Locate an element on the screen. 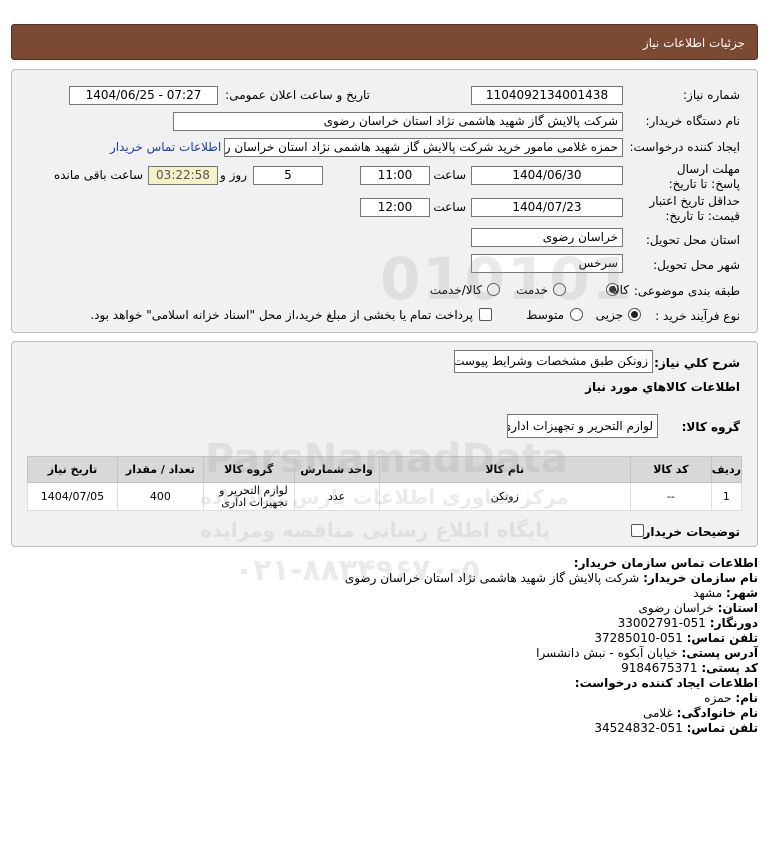  summary-field: زونکن طبق مشخصات وشرایط پیوست is located at coordinates (553, 361).